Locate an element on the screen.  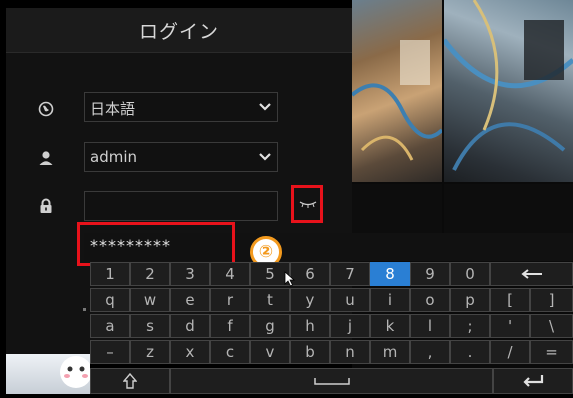
key-symbol-10: ' is located at coordinates (510, 326).